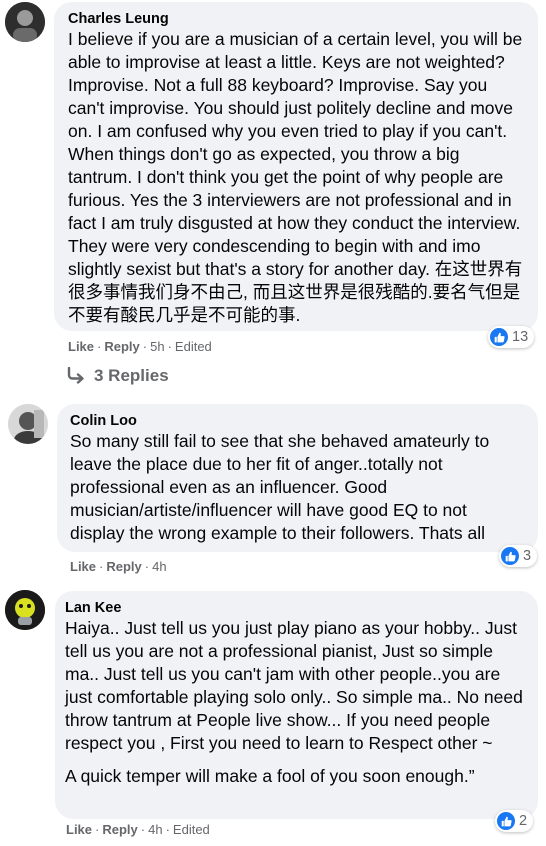 The height and width of the screenshot is (846, 546). Describe the element at coordinates (523, 821) in the screenshot. I see `reaction-count-value: 2` at that location.